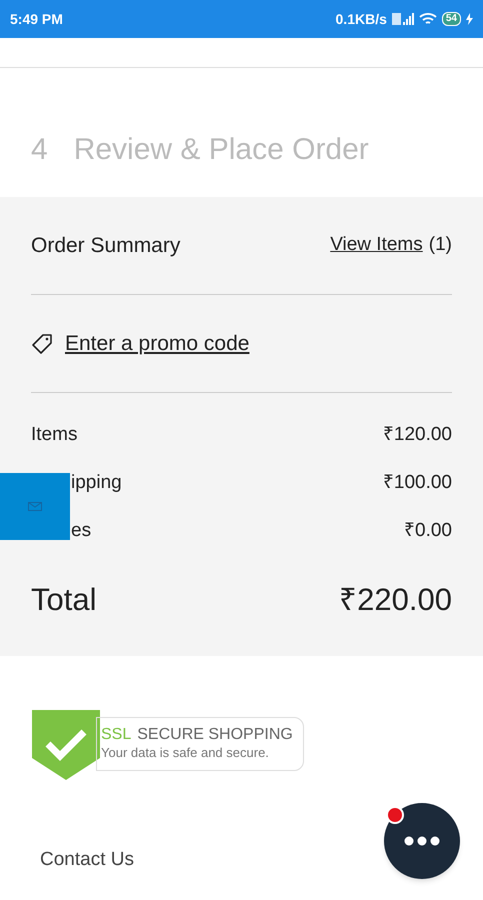 The width and height of the screenshot is (483, 900). Describe the element at coordinates (451, 19) in the screenshot. I see `battery-indicator: 54` at that location.